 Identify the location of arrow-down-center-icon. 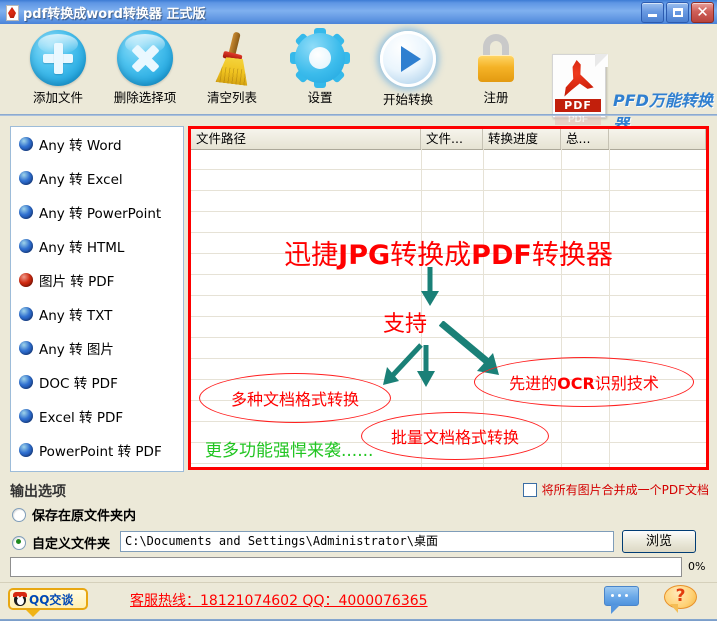
(426, 366).